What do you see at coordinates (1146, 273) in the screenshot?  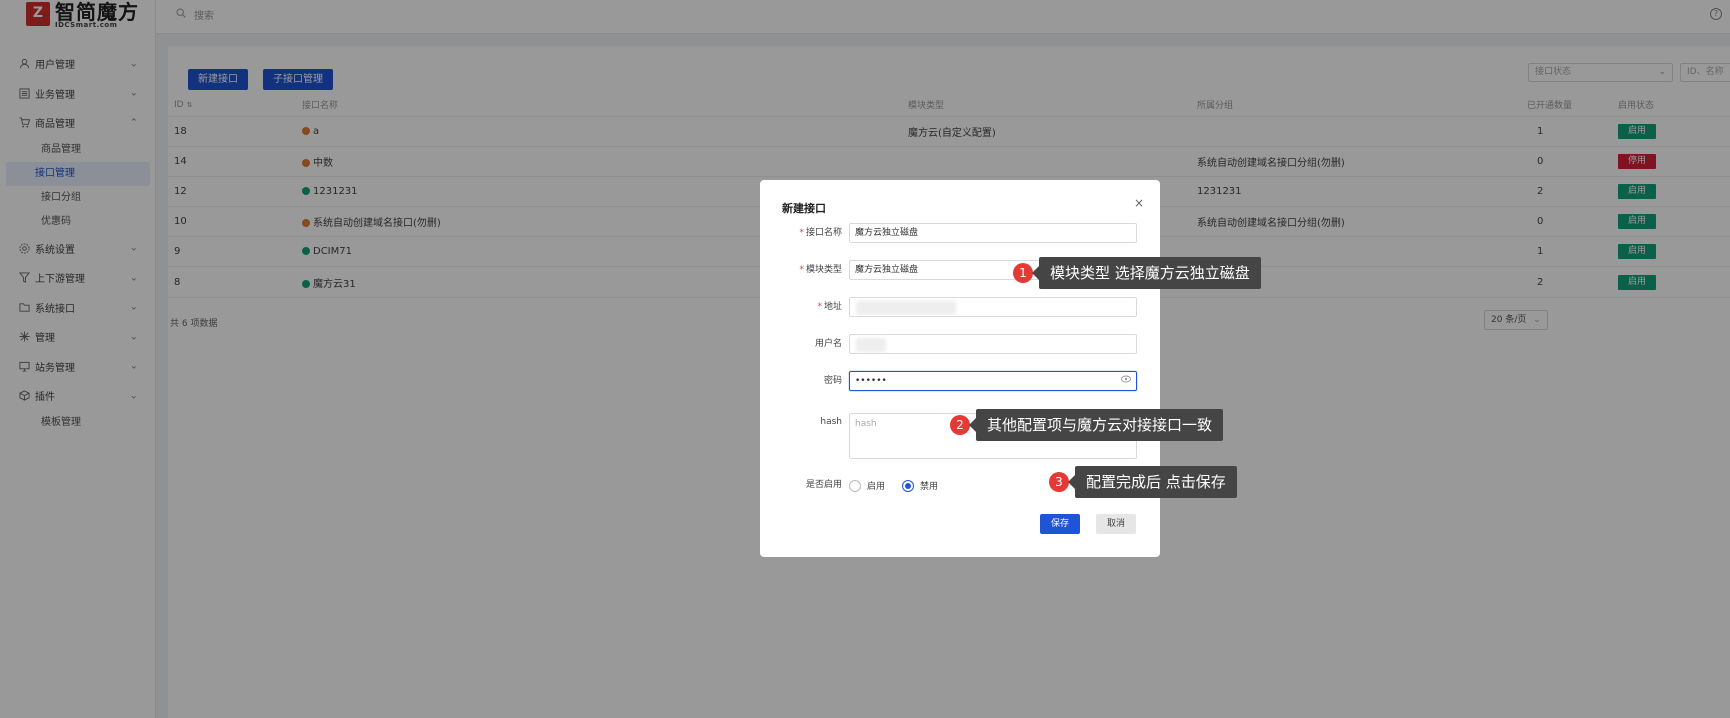 I see `callout-text: 模块类型 选择魔方云独立磁盘` at bounding box center [1146, 273].